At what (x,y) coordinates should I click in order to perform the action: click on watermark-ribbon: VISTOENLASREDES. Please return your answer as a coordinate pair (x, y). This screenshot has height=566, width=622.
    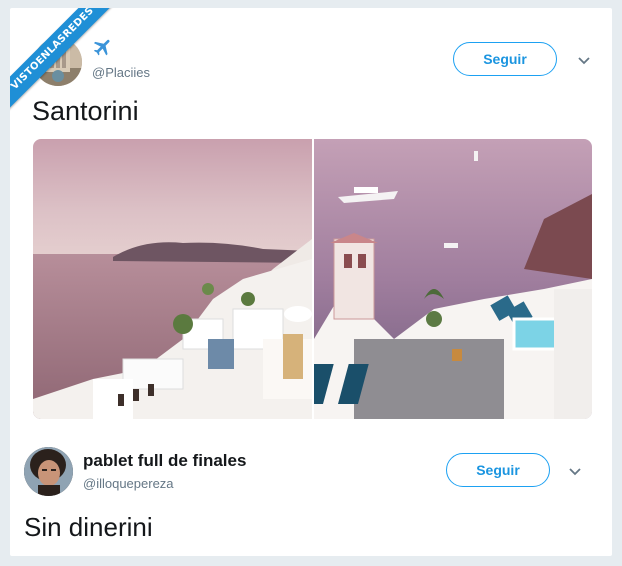
    Looking at the image, I should click on (65, 63).